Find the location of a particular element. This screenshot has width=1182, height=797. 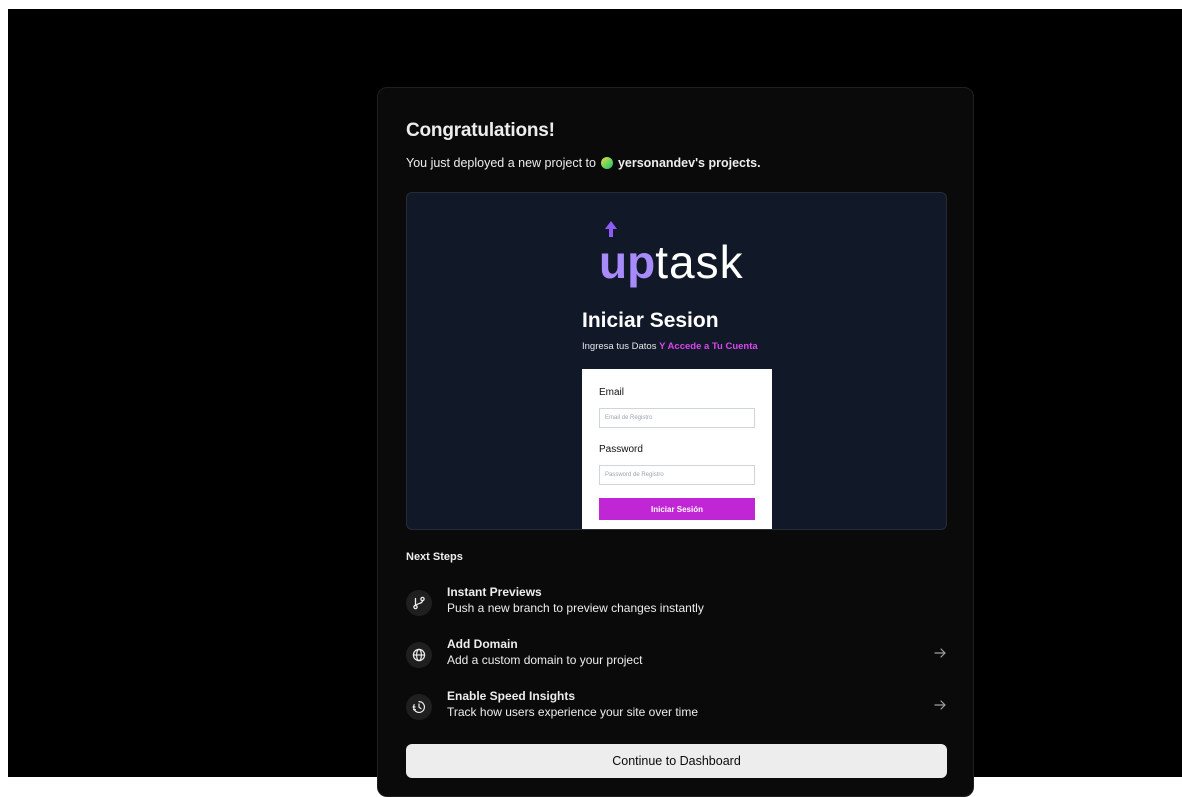

git-branch-icon is located at coordinates (419, 603).